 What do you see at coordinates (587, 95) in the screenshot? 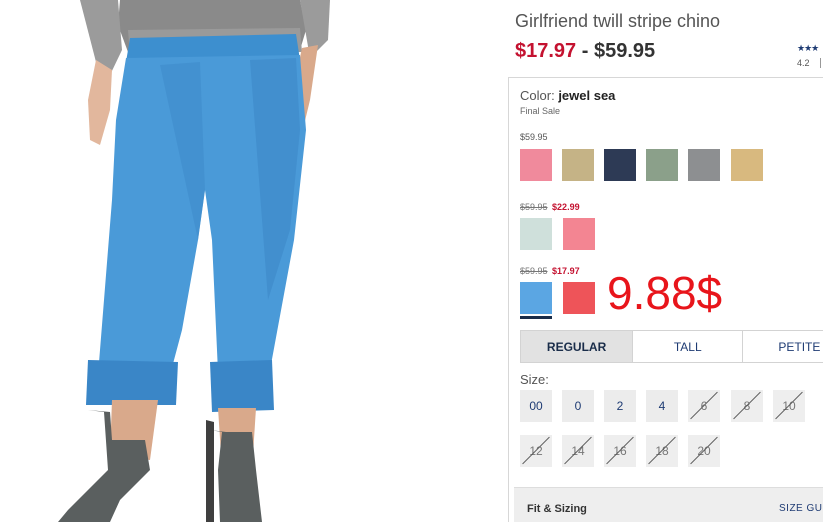
I see `selected-color-name: jewel sea` at bounding box center [587, 95].